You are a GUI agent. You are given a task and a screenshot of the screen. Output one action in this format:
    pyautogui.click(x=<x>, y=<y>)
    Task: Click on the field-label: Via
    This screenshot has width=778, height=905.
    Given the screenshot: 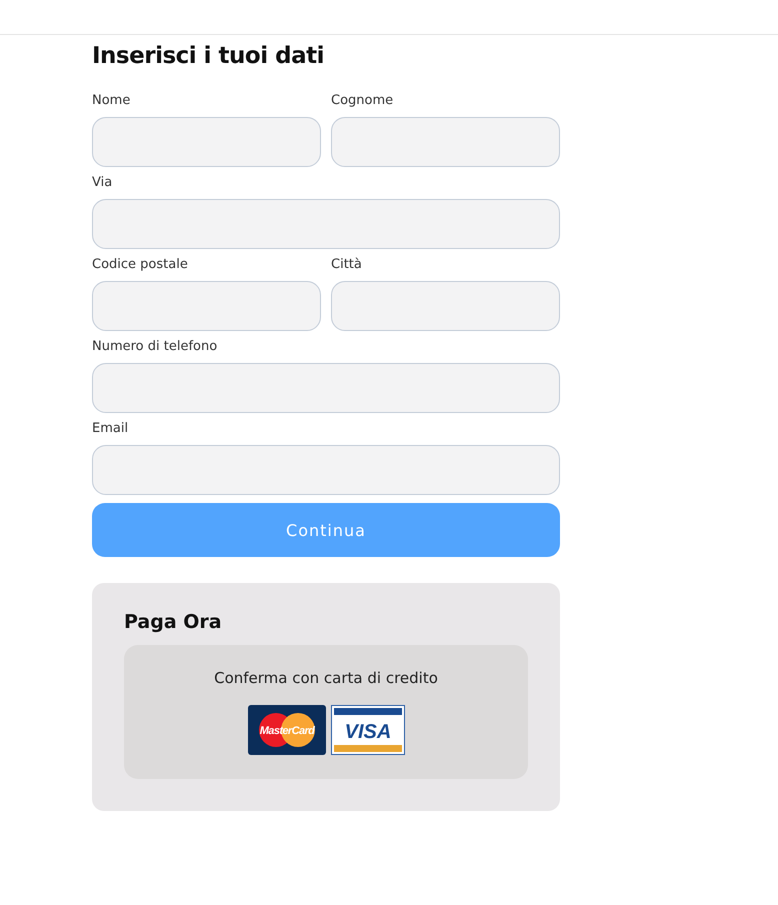 What is the action you would take?
    pyautogui.click(x=103, y=183)
    